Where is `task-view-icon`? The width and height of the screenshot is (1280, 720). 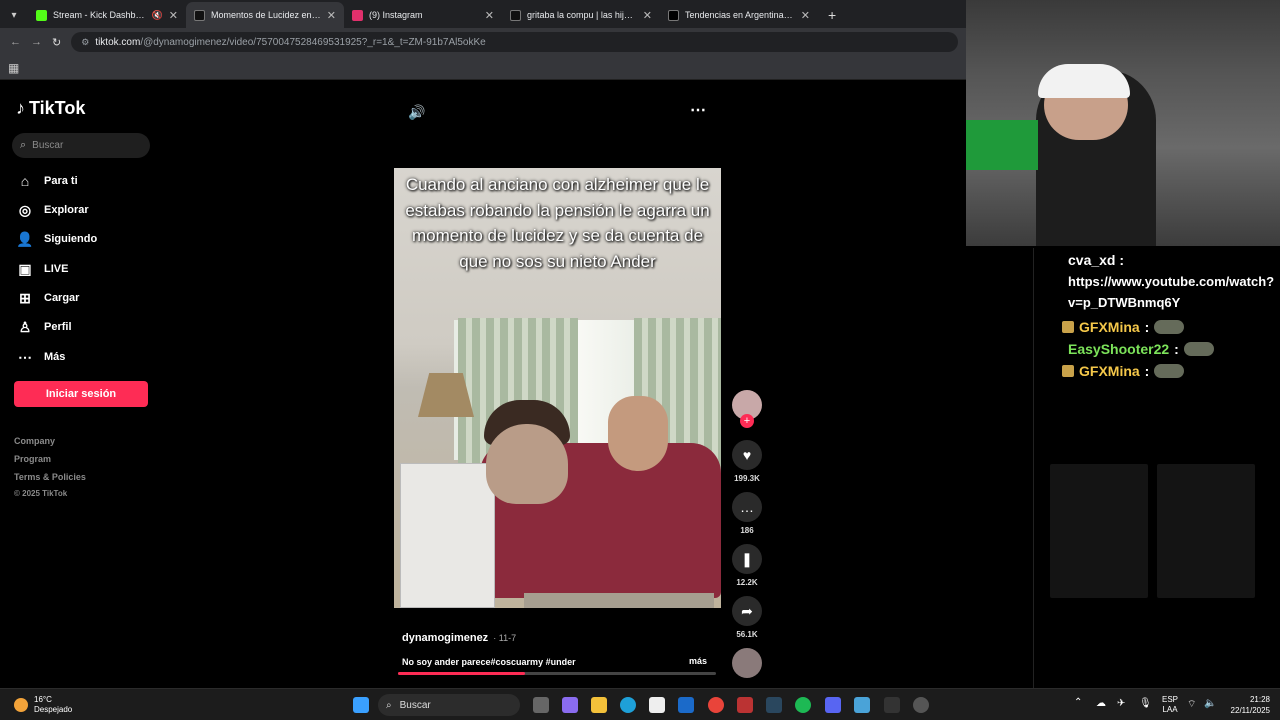 task-view-icon is located at coordinates (541, 705).